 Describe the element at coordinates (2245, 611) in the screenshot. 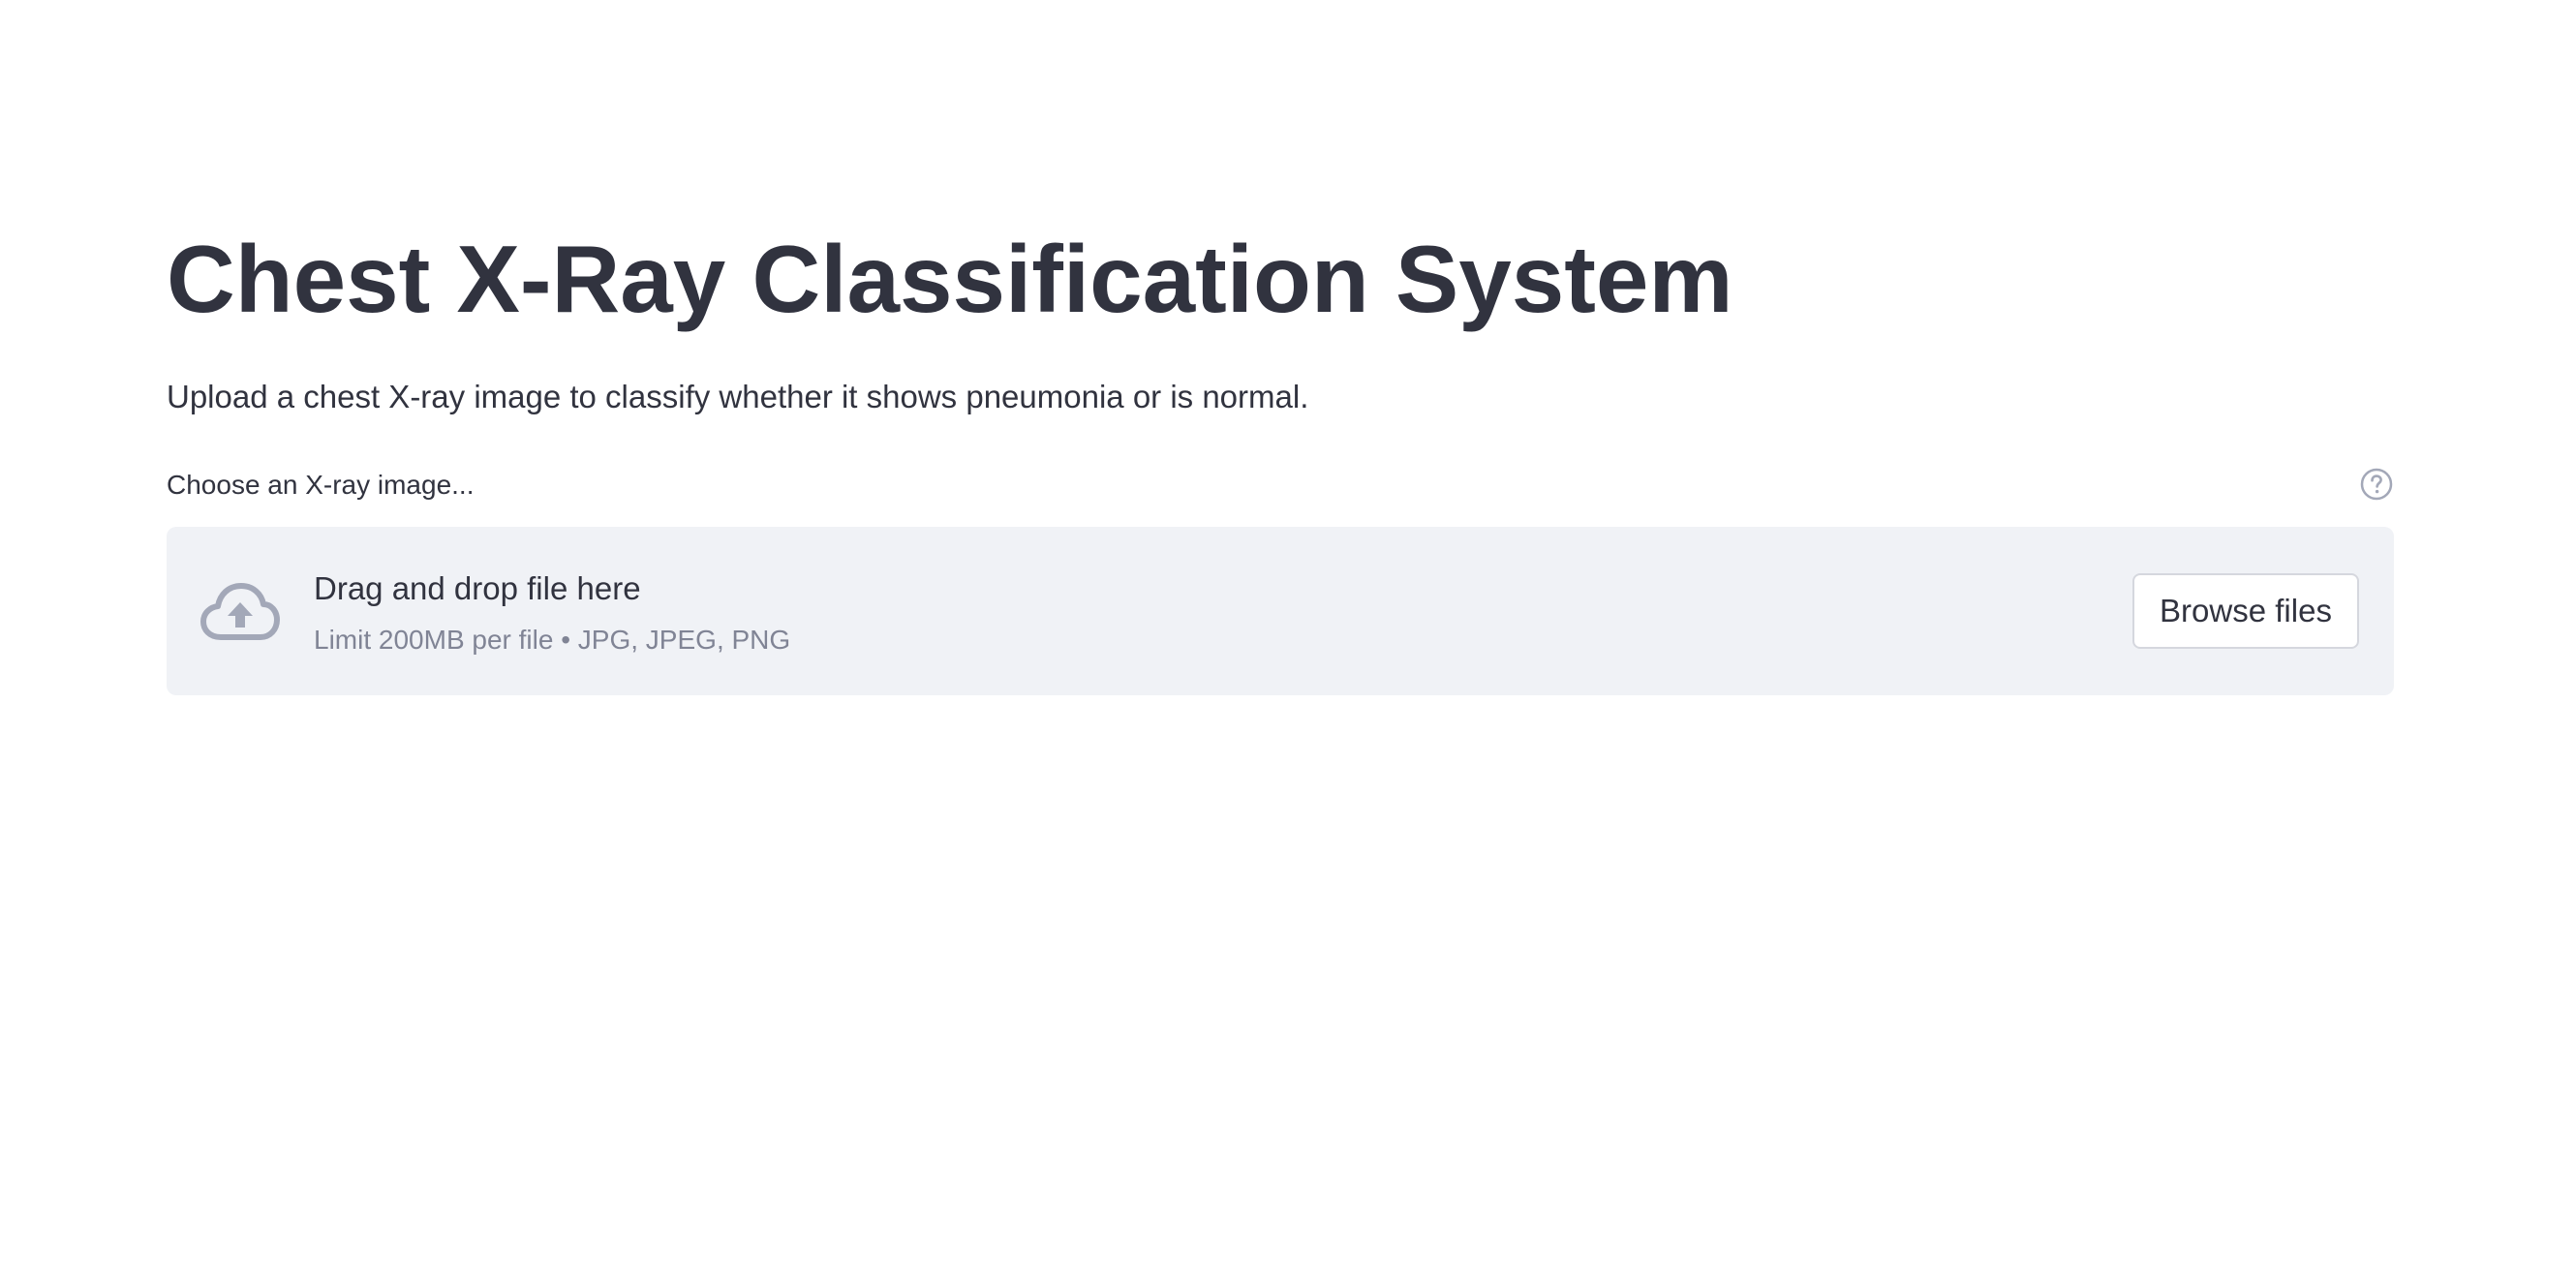

I see `browse-files-button: Browse files` at that location.